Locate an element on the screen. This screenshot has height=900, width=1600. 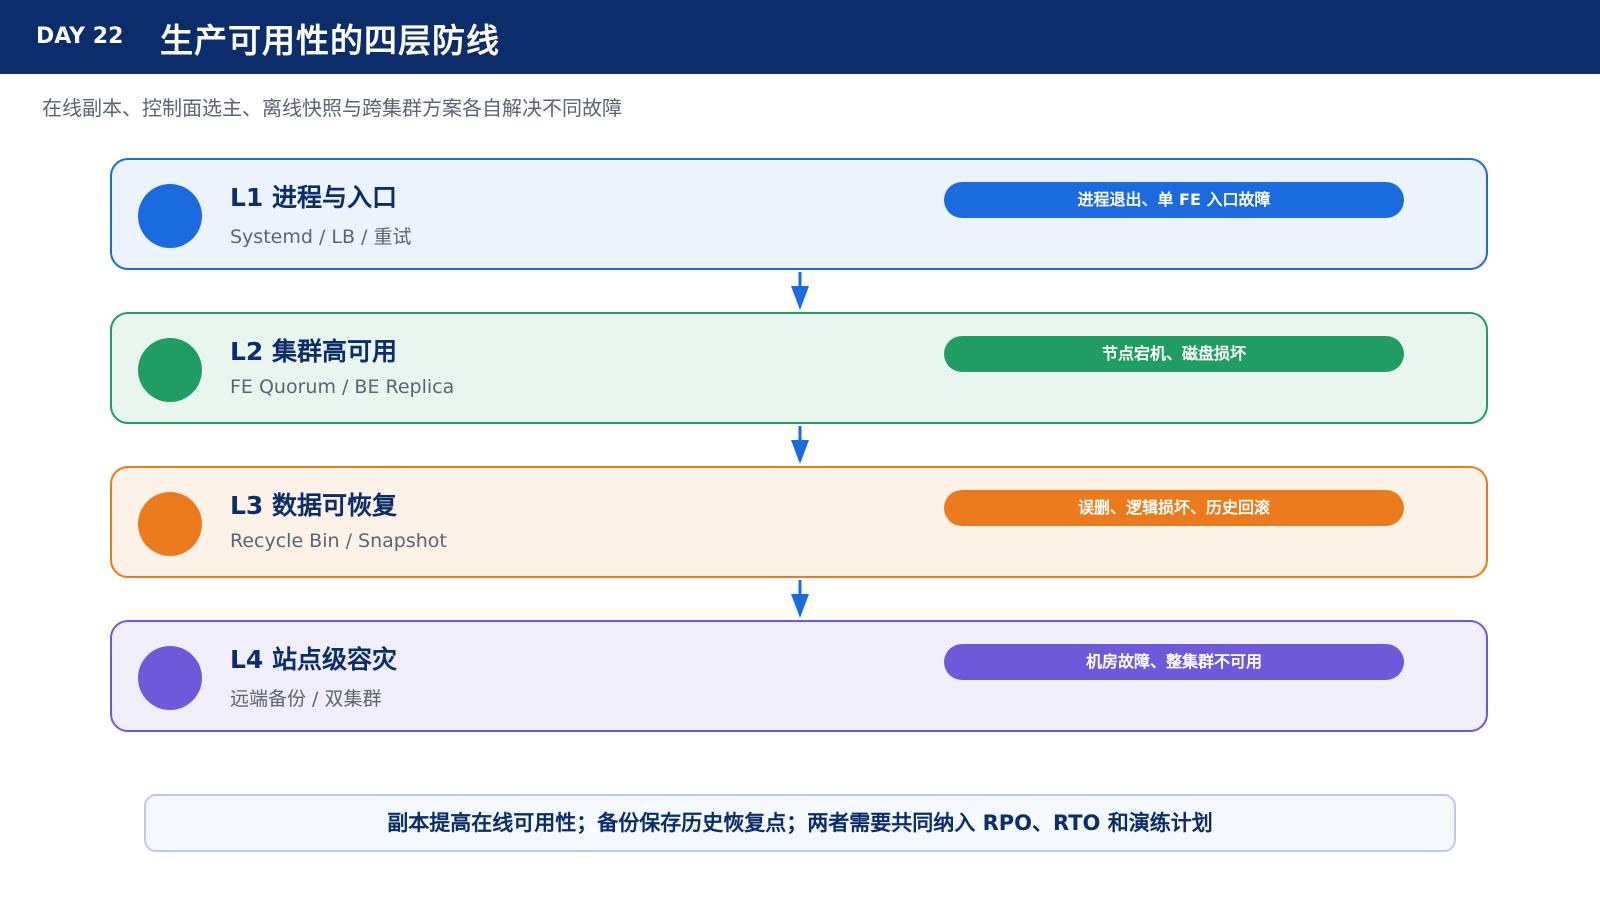
layer-title: L3 数据可恢复 is located at coordinates (314, 505).